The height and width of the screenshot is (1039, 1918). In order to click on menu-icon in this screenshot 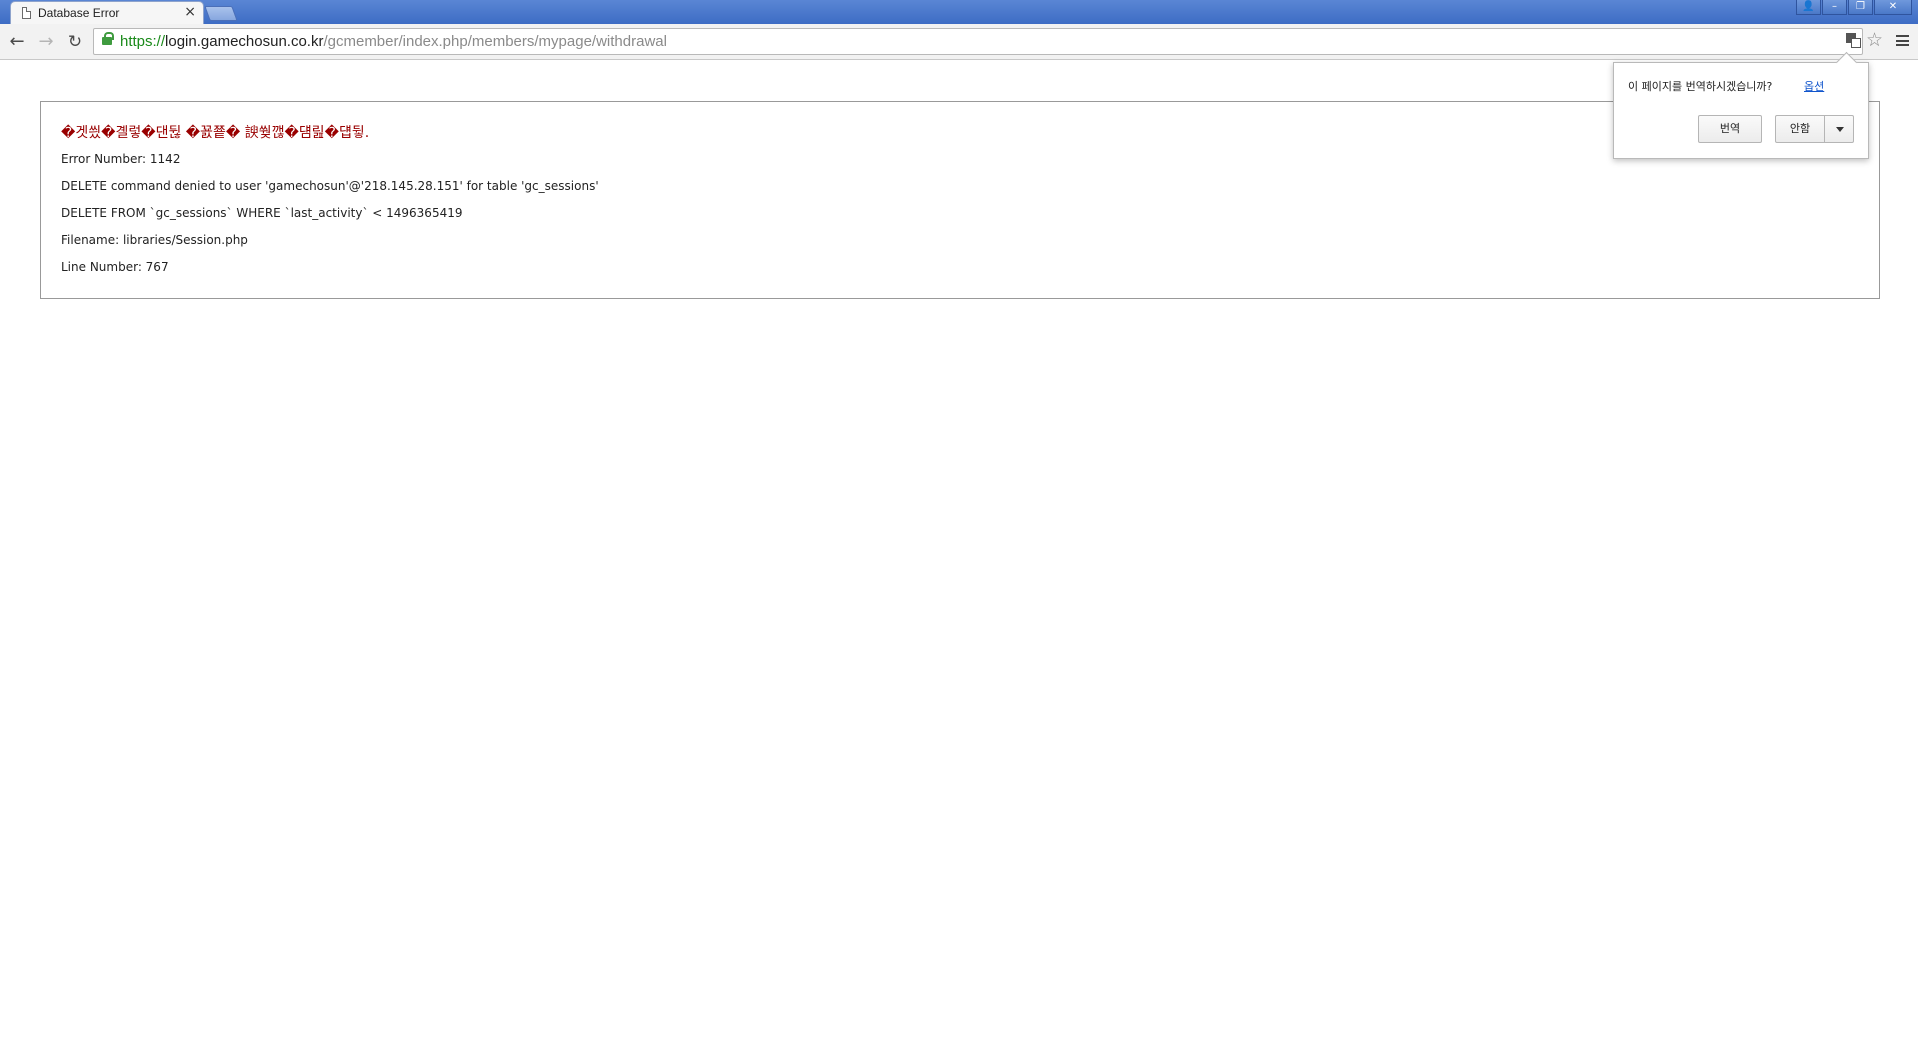, I will do `click(1902, 40)`.